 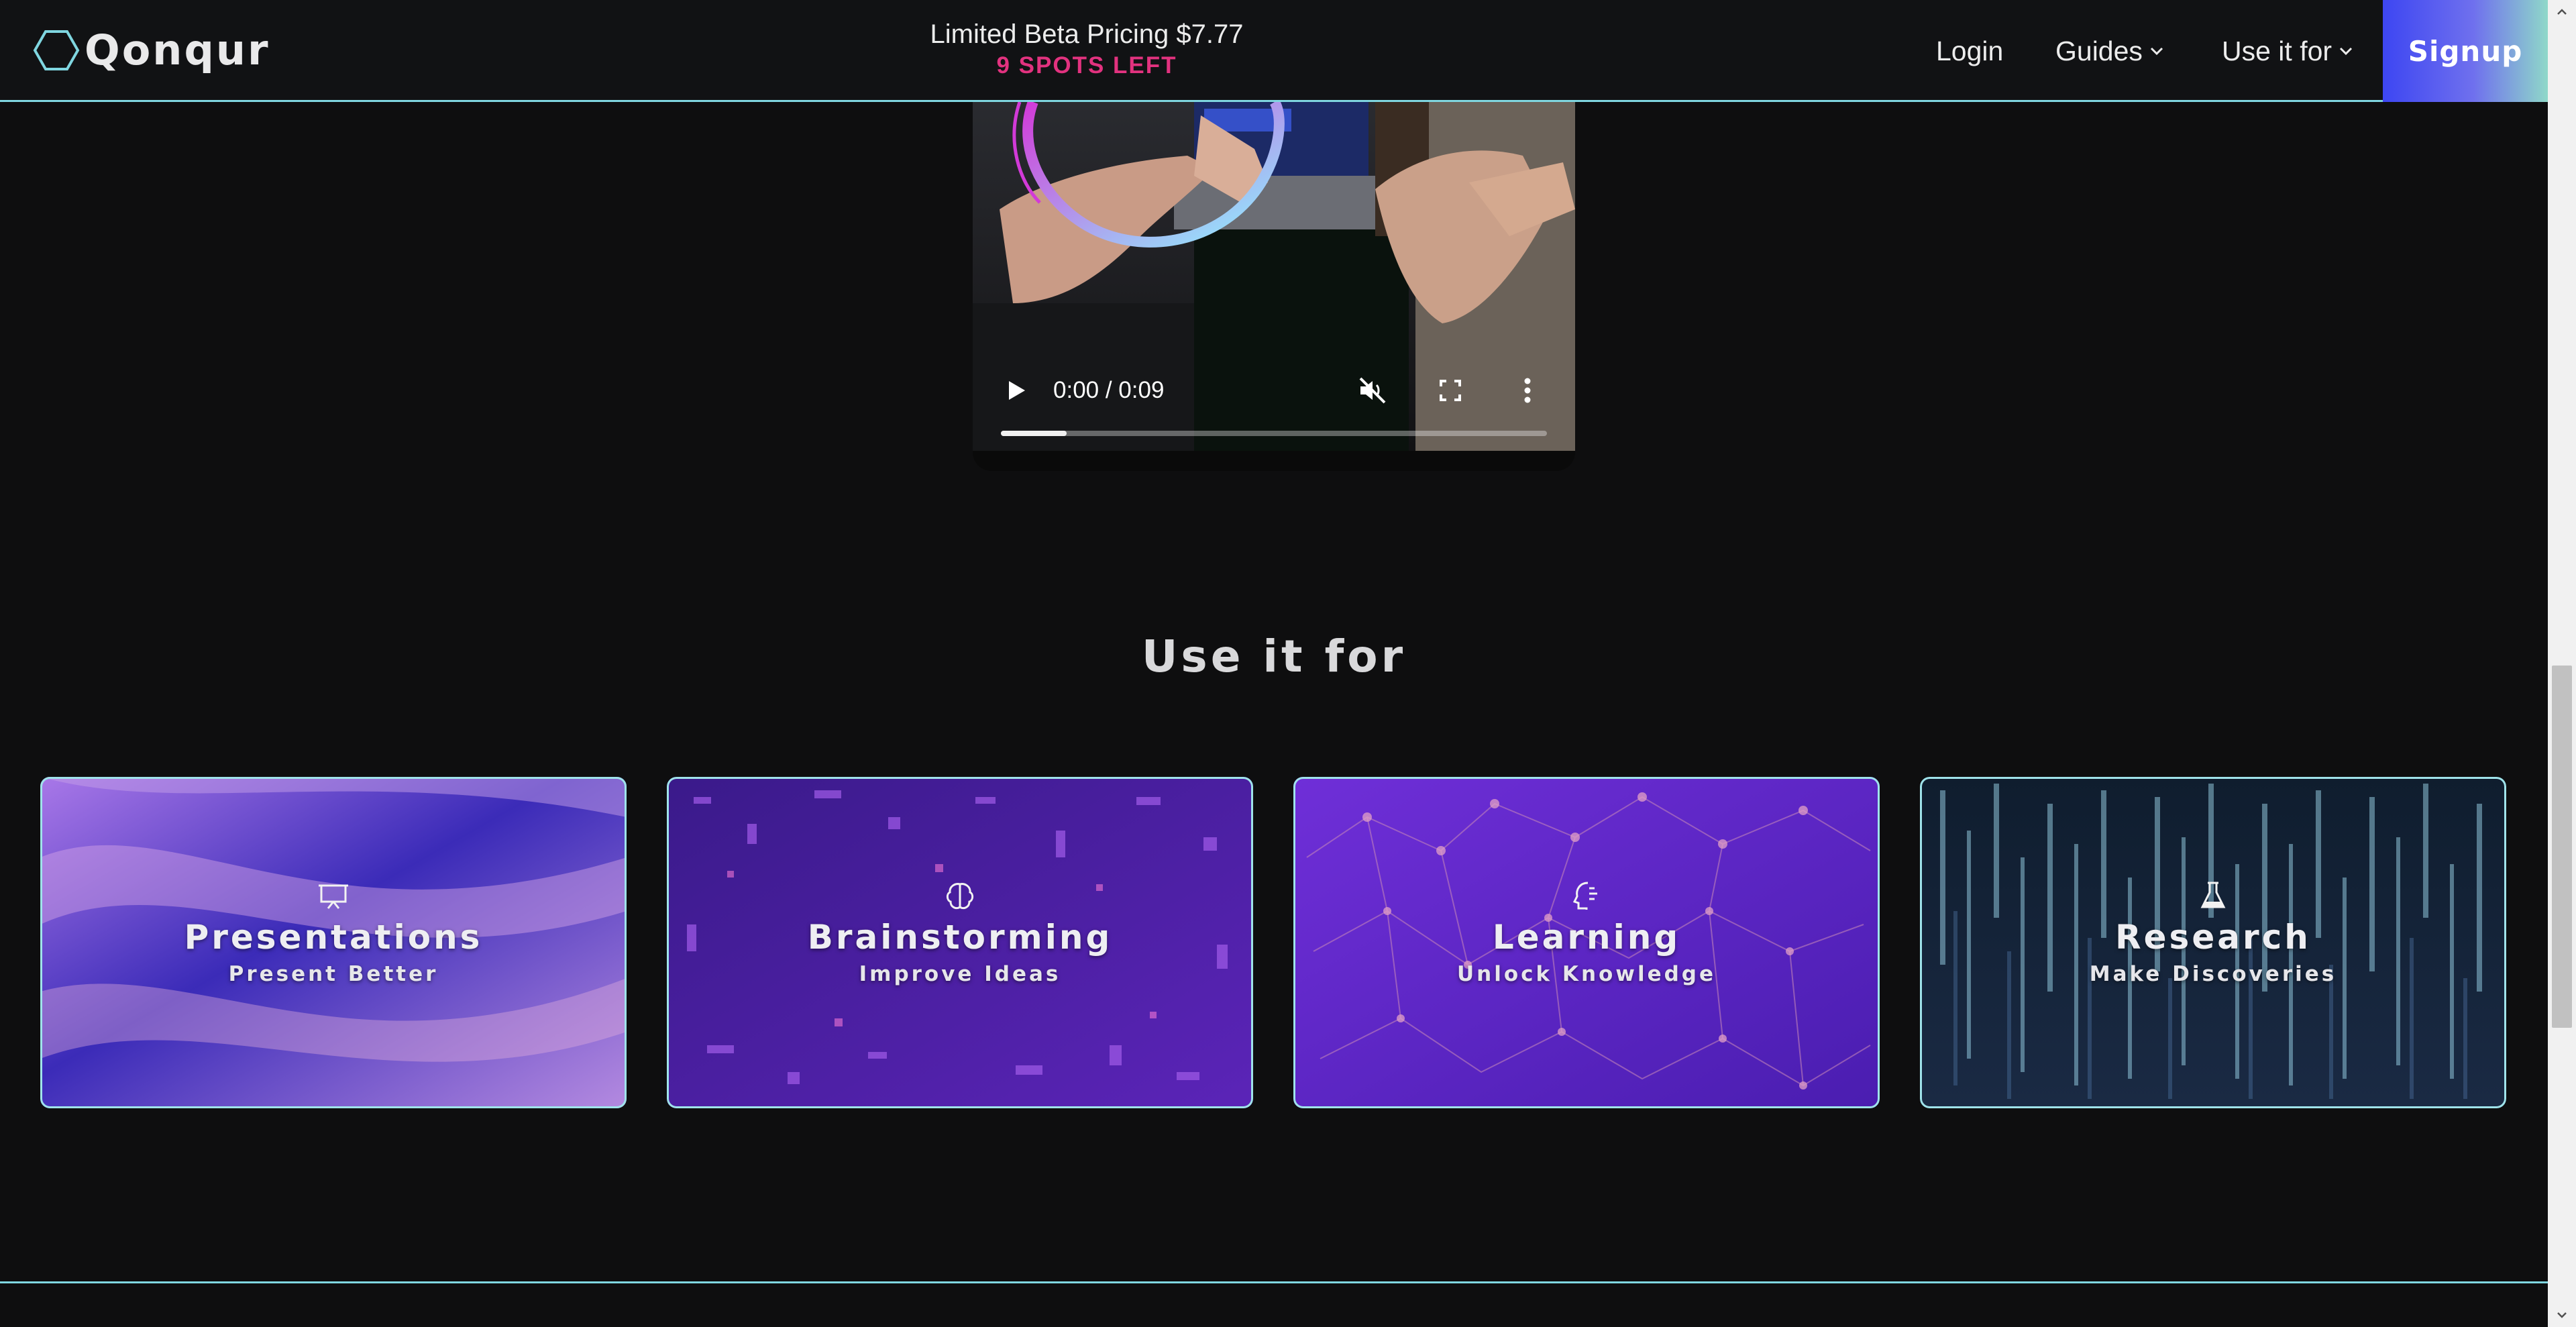 What do you see at coordinates (56, 50) in the screenshot?
I see `hexagon-logo-icon` at bounding box center [56, 50].